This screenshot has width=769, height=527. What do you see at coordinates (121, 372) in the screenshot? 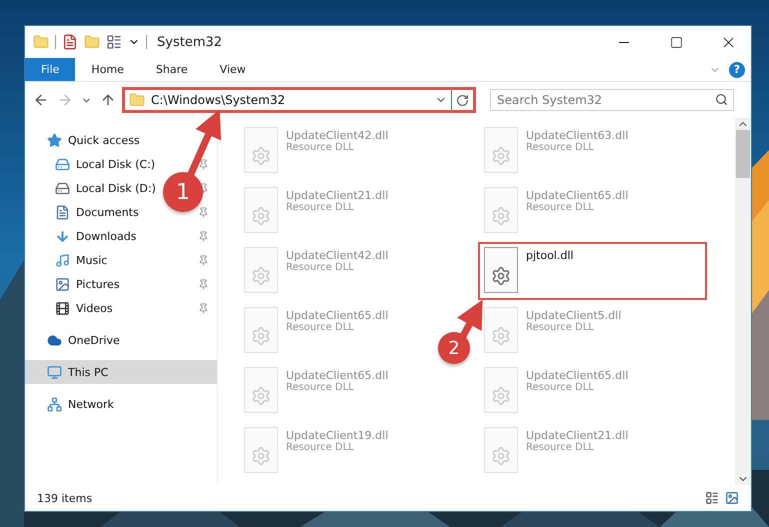
I see `selected-row: This PC` at bounding box center [121, 372].